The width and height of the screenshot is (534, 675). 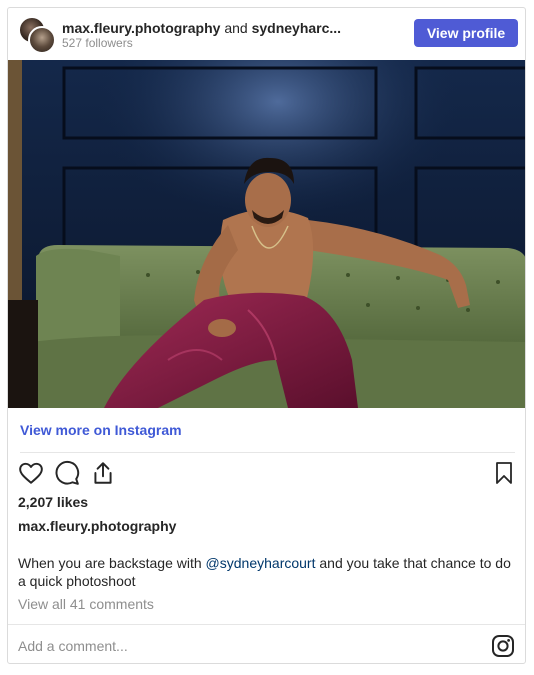 What do you see at coordinates (504, 473) in the screenshot?
I see `bookmark-icon` at bounding box center [504, 473].